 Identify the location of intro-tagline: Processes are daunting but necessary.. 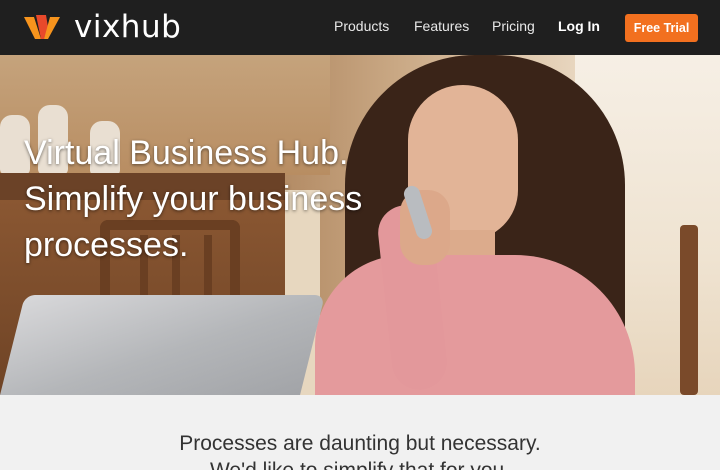
(360, 443).